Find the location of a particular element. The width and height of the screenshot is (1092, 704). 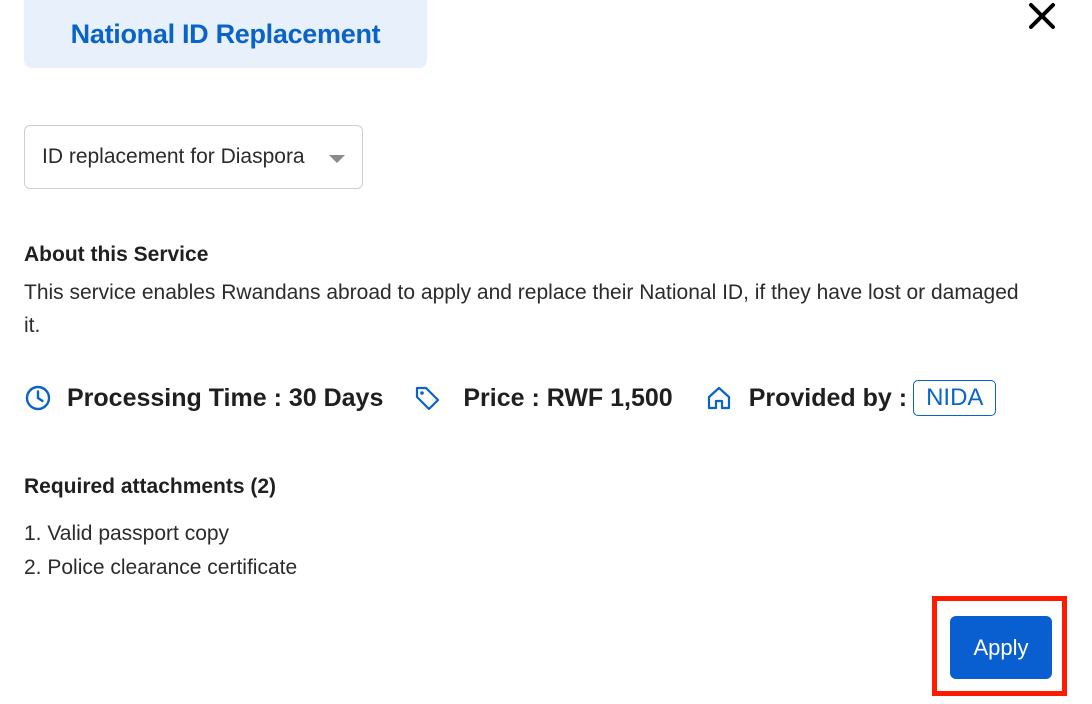

apply-button: Apply is located at coordinates (1001, 647).